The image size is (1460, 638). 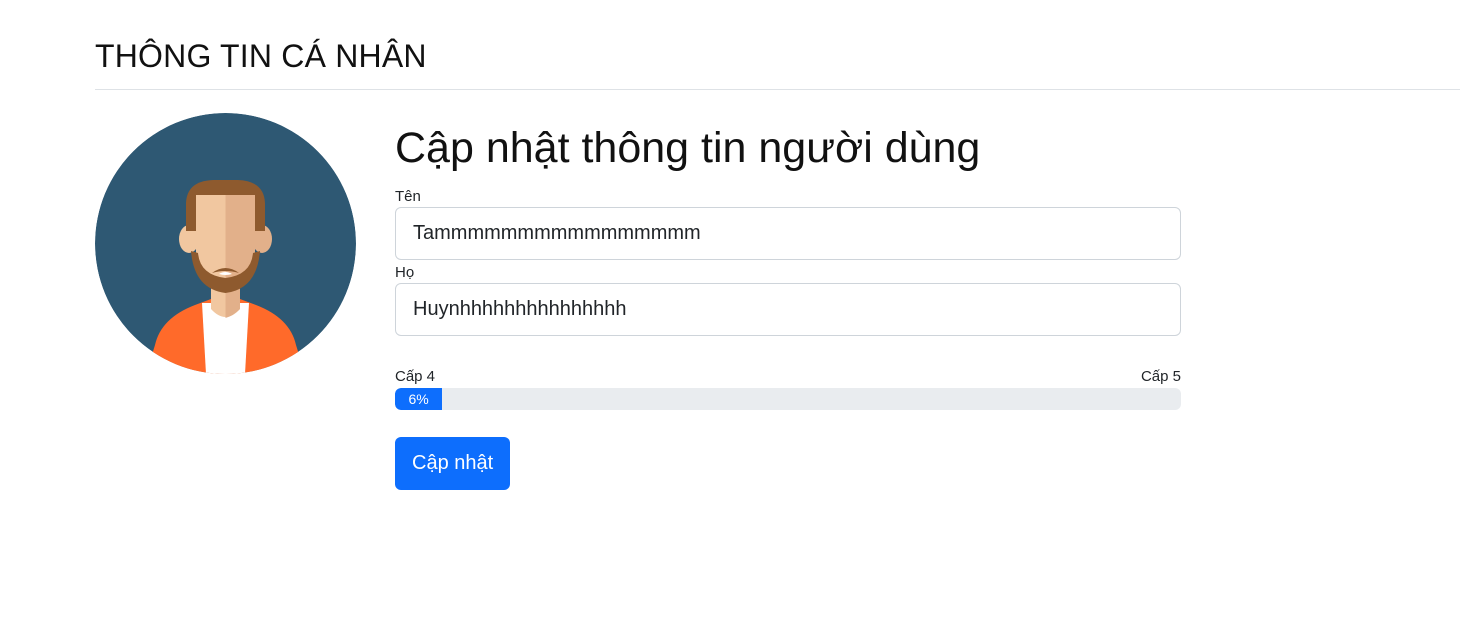 What do you see at coordinates (419, 399) in the screenshot?
I see `level-progress-fill: 6%` at bounding box center [419, 399].